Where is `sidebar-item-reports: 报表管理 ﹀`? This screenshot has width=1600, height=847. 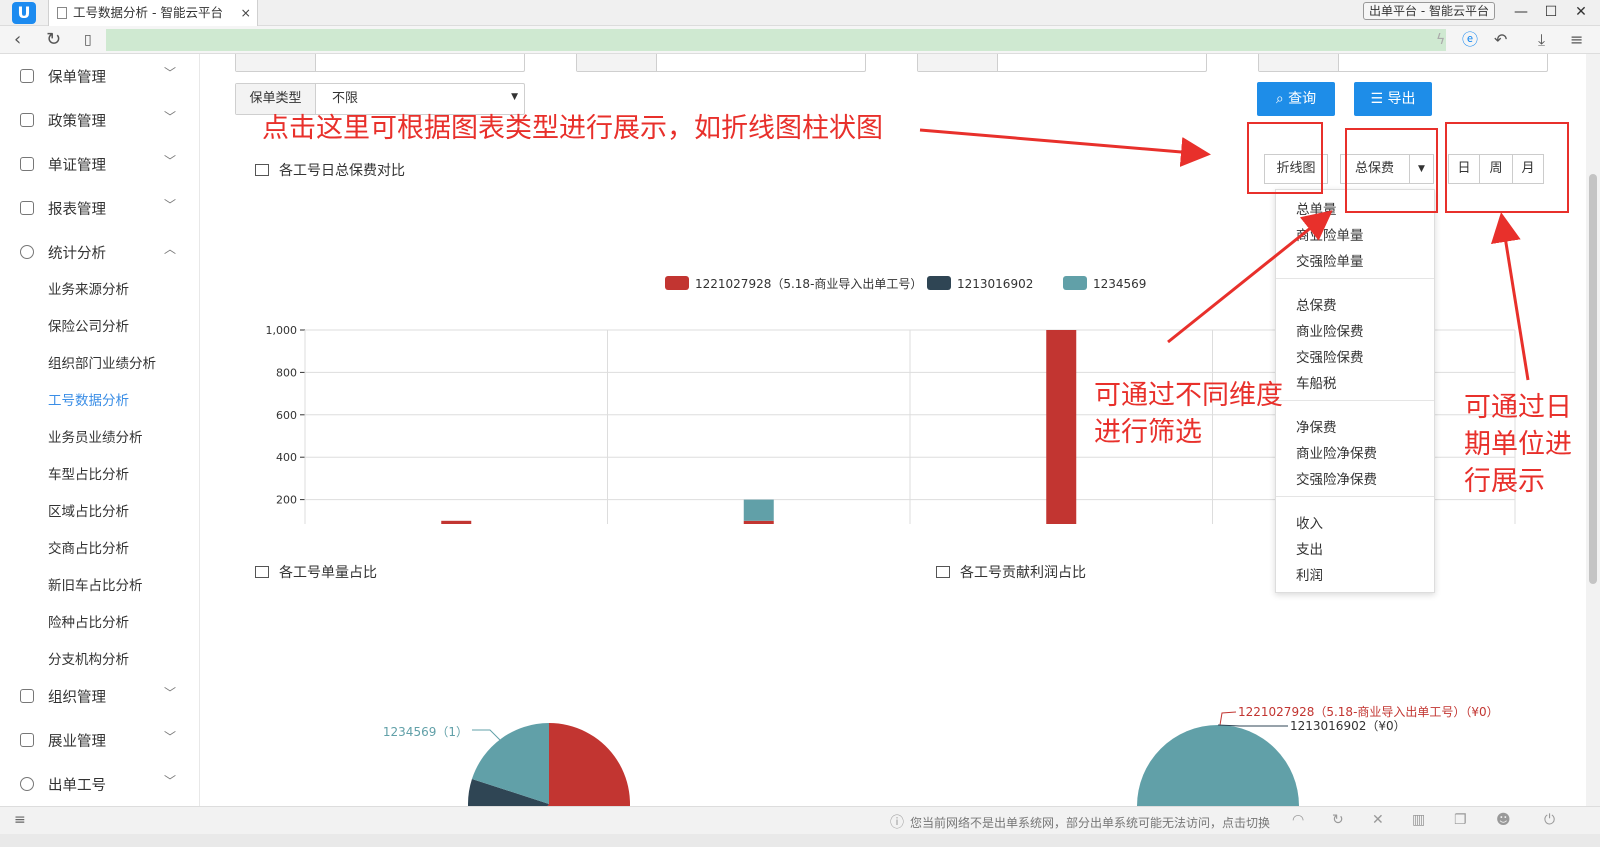
sidebar-item-reports: 报表管理 ﹀ is located at coordinates (99, 208).